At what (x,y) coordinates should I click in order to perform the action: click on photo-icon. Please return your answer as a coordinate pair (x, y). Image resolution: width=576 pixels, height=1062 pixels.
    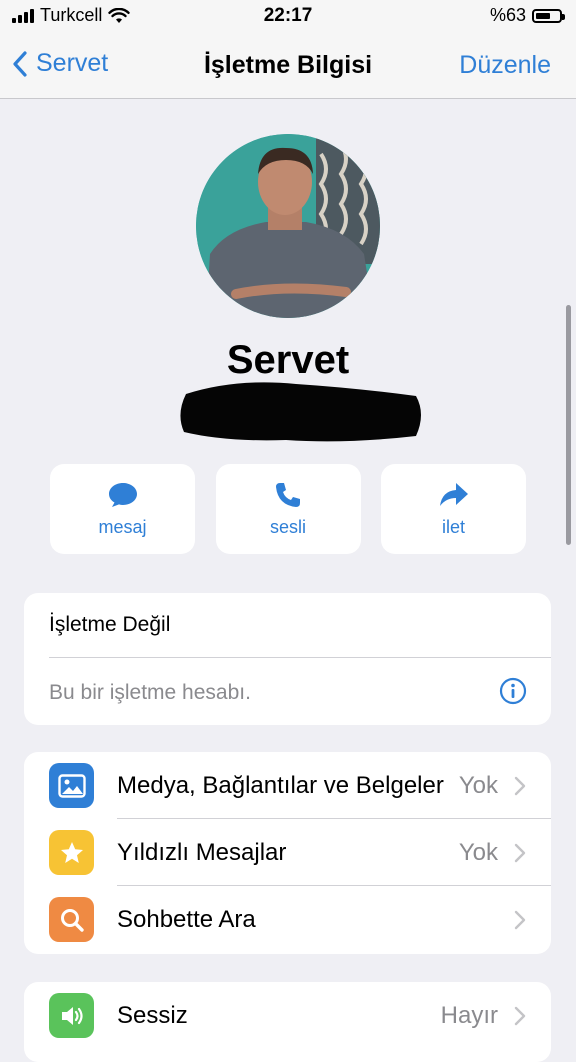
    Looking at the image, I should click on (71, 785).